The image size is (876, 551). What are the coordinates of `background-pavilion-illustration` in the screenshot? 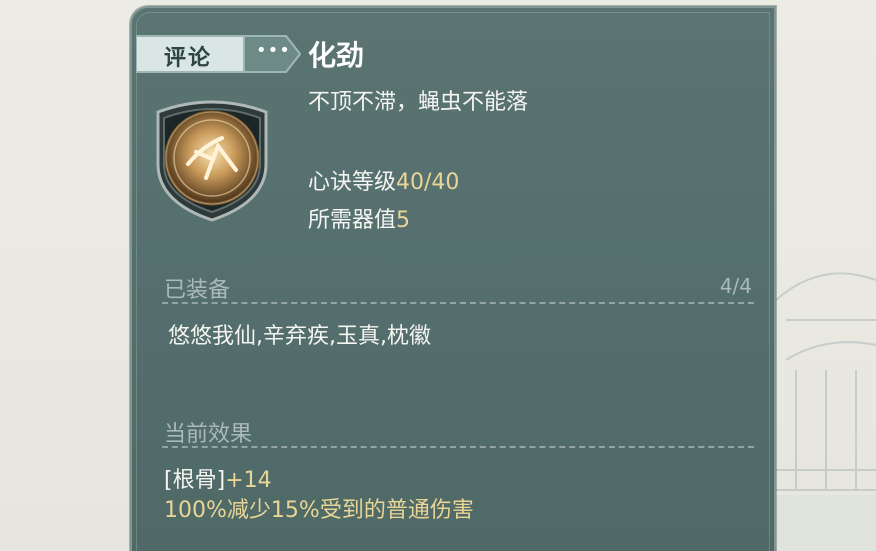 It's located at (821, 411).